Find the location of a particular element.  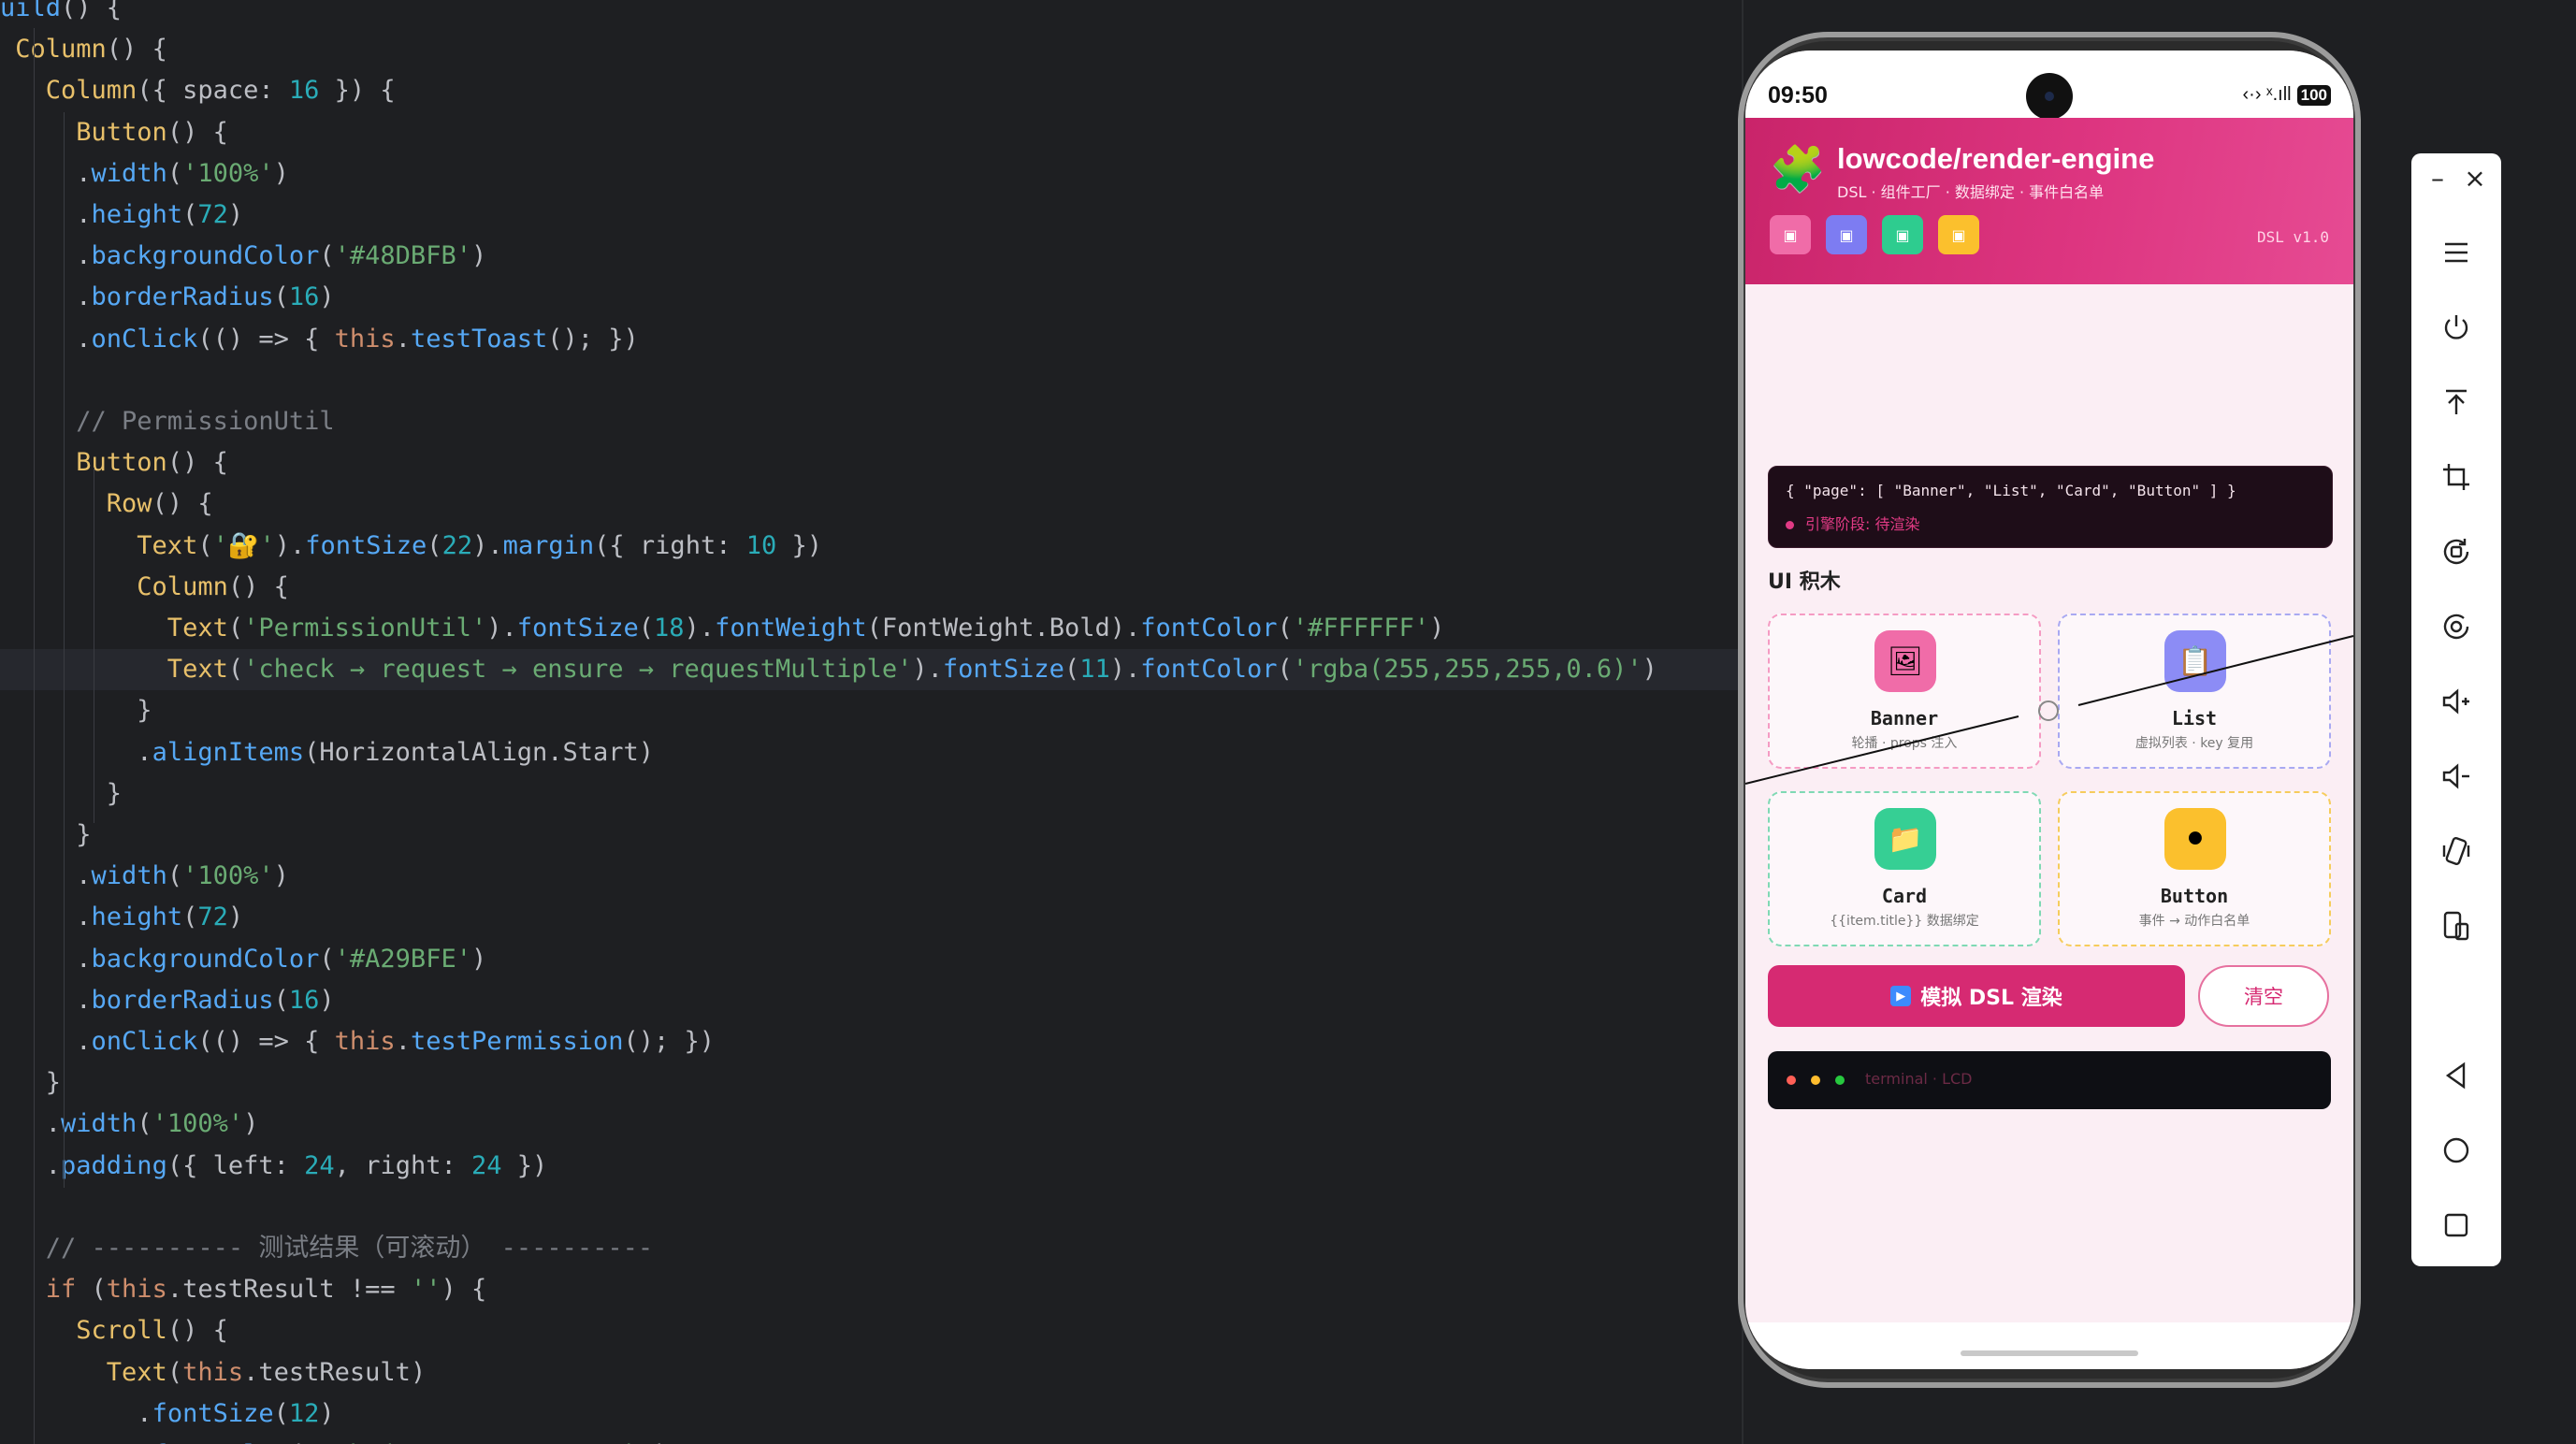

code-token: ({ is located at coordinates (160, 91).